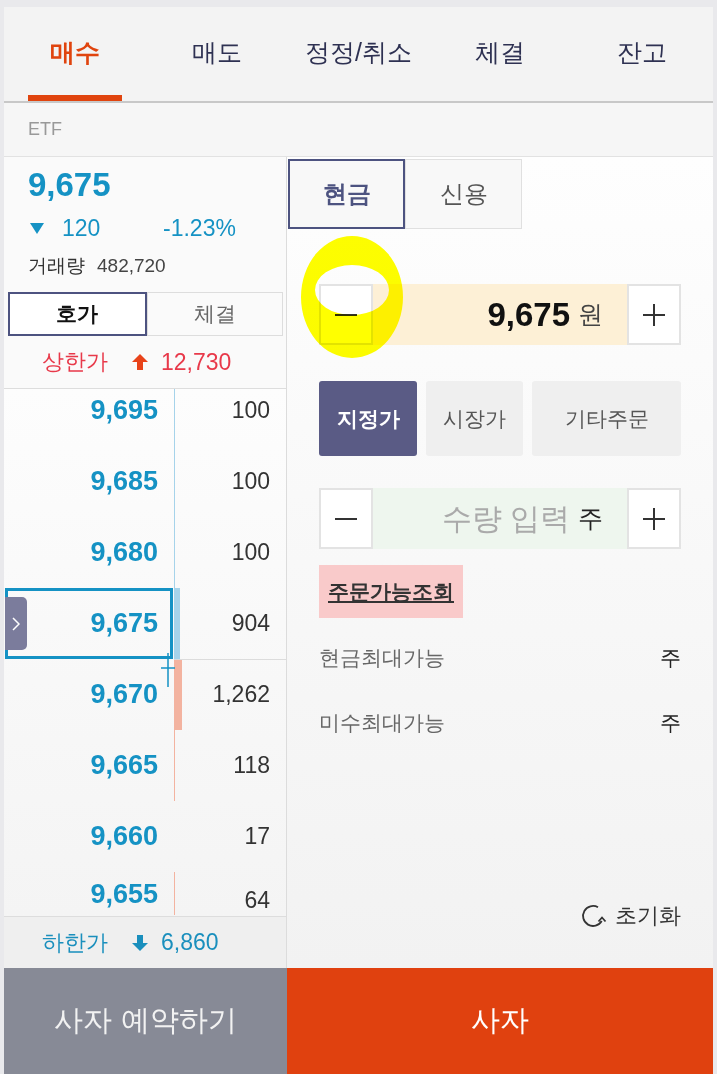 This screenshot has height=1074, width=717. Describe the element at coordinates (56, 266) in the screenshot. I see `volume-label: 거래량` at that location.